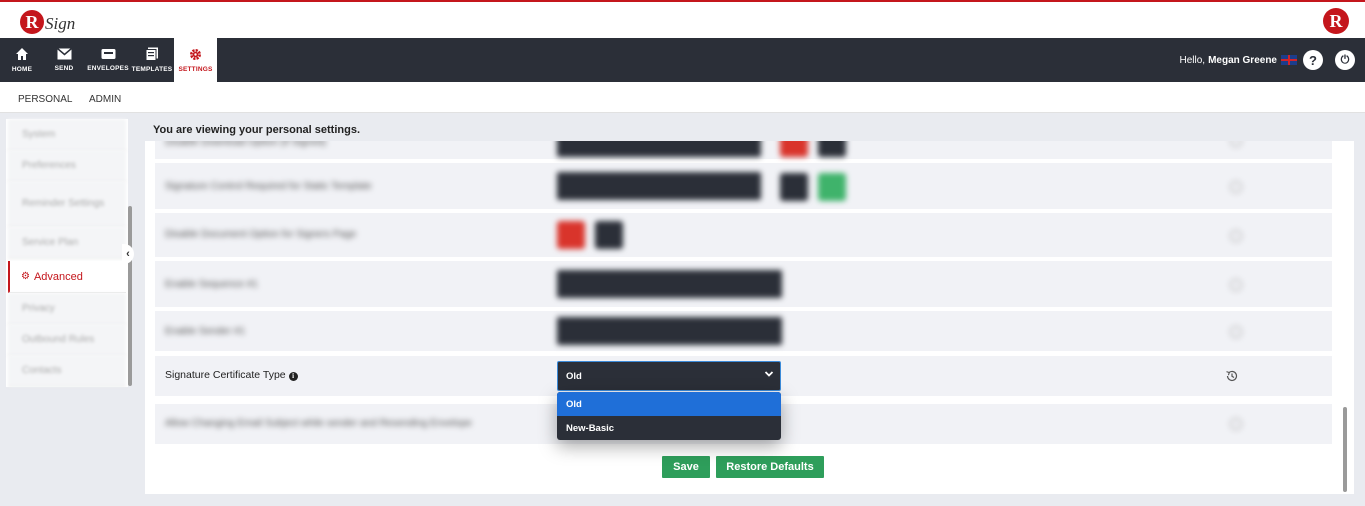 This screenshot has height=506, width=1365. Describe the element at coordinates (22, 54) in the screenshot. I see `home-icon` at that location.